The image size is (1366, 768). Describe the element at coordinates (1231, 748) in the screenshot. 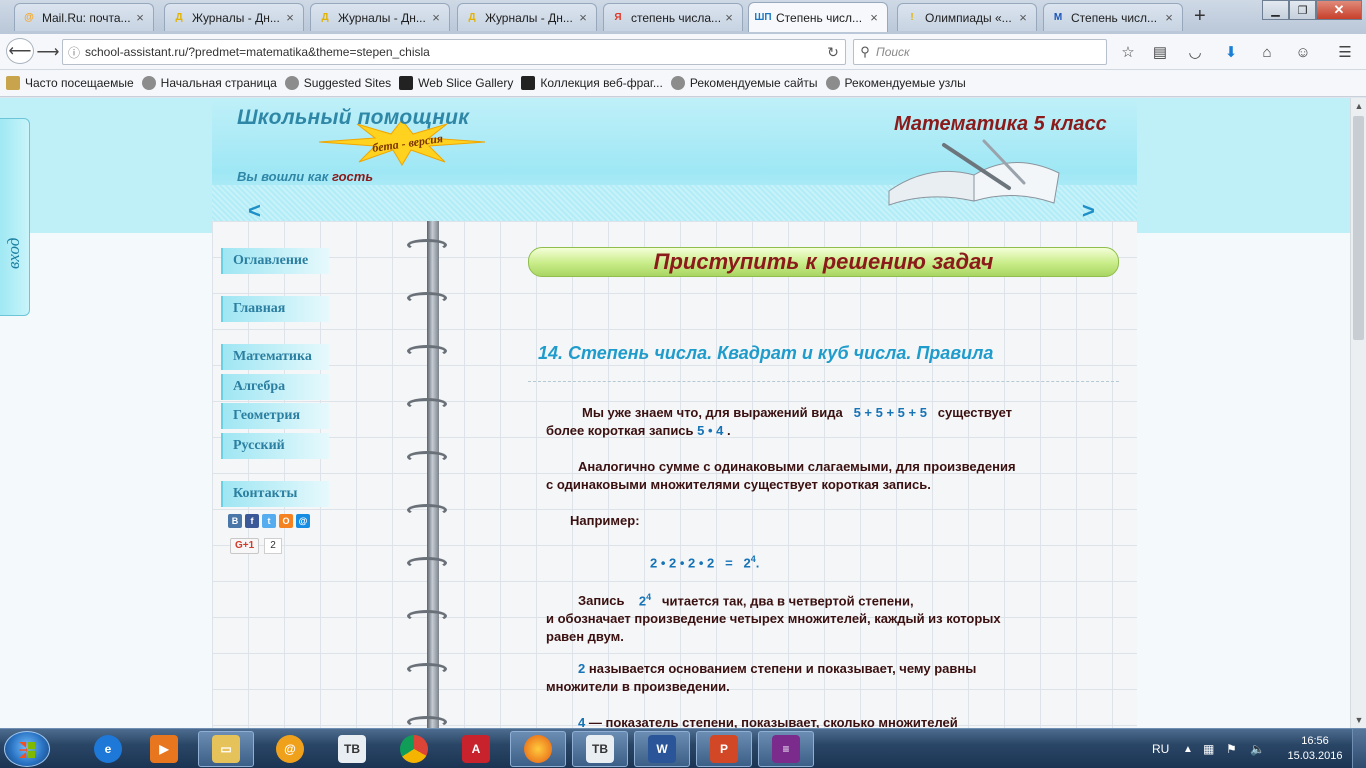

I see `action-center-icon: ⚑` at that location.